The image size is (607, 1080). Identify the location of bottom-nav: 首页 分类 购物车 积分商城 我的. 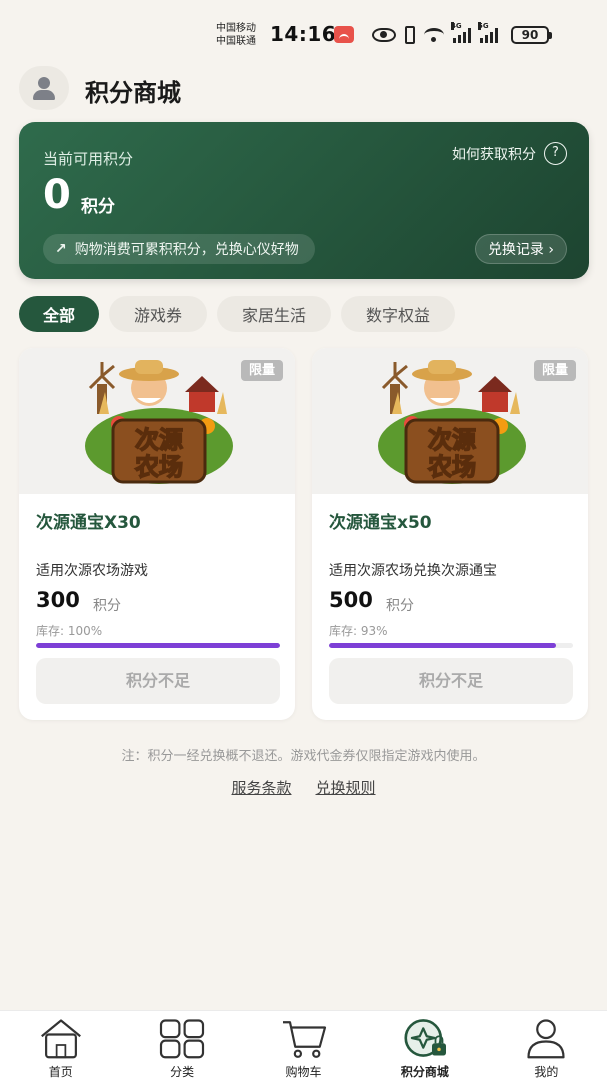
(303, 1045).